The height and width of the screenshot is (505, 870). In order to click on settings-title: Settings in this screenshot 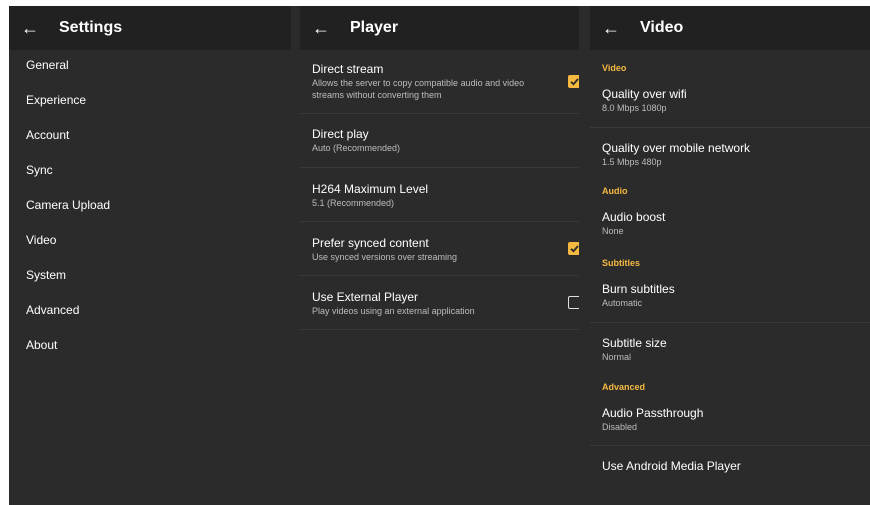, I will do `click(91, 27)`.